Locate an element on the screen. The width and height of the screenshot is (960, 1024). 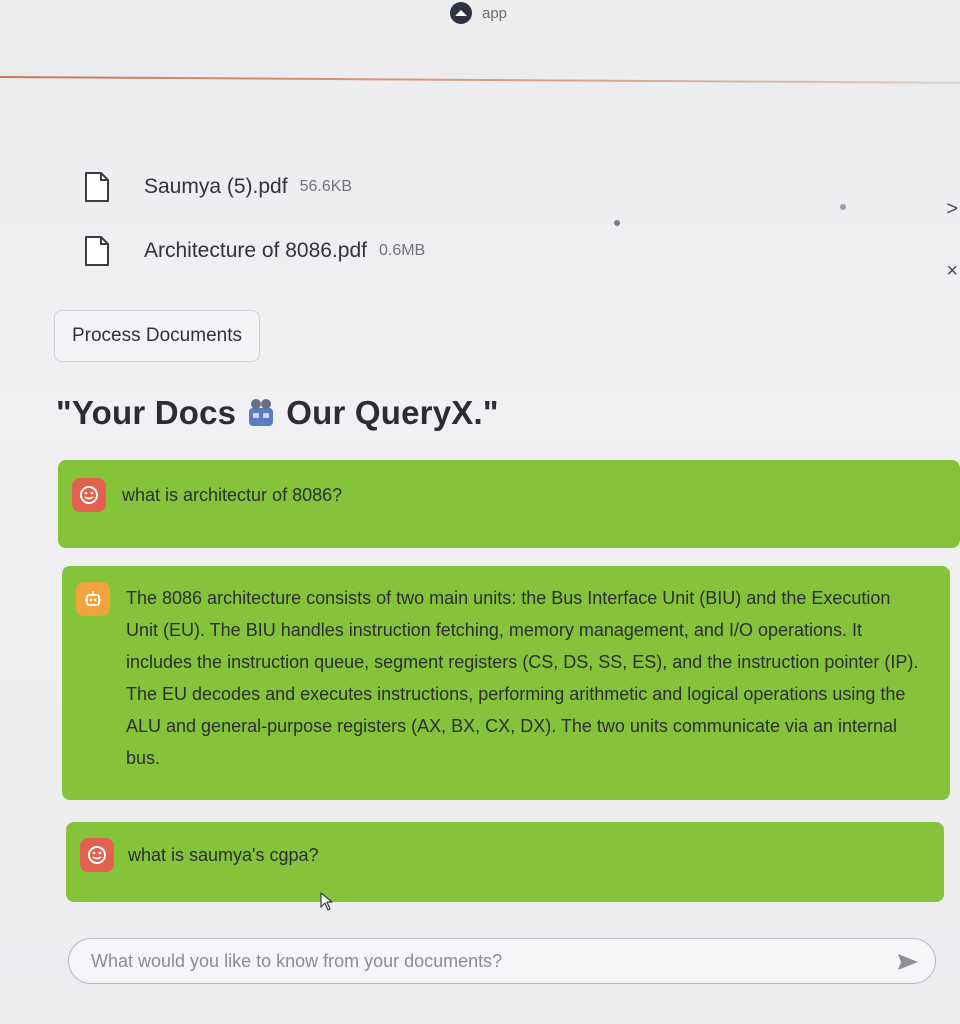
close-icon: × is located at coordinates (952, 271).